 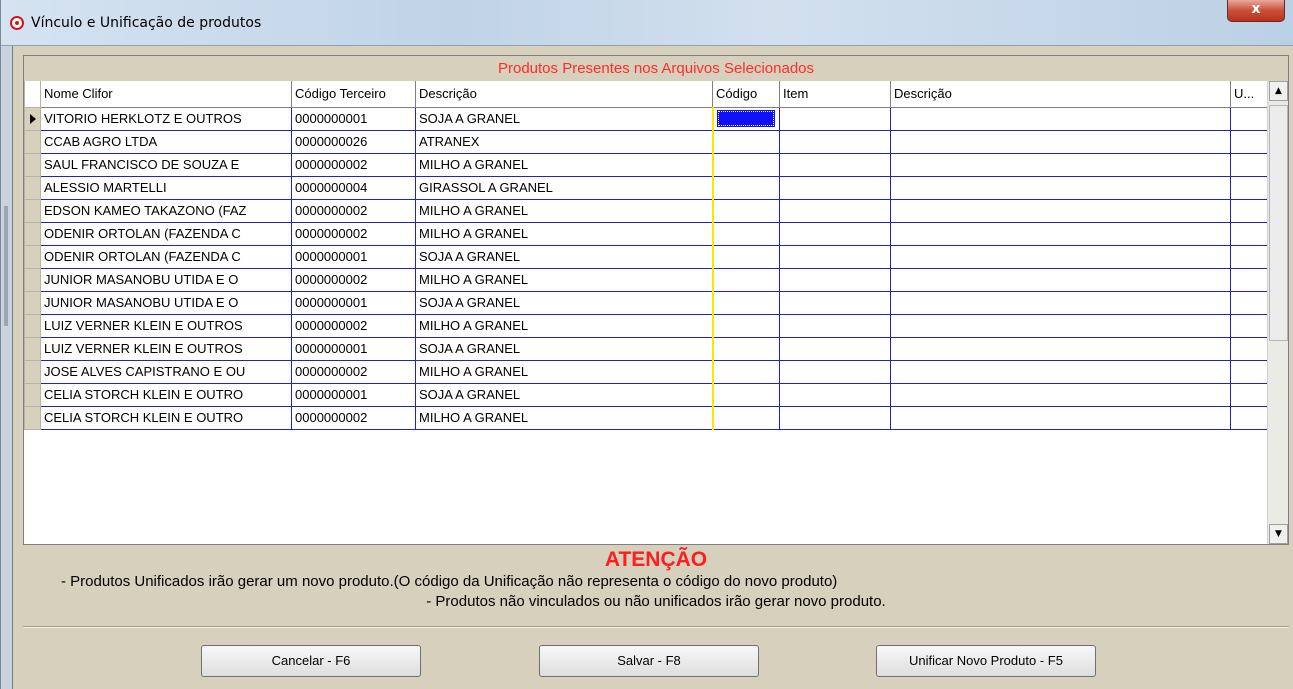 I want to click on scroll-up-arrow-icon: ▲, so click(x=1278, y=91).